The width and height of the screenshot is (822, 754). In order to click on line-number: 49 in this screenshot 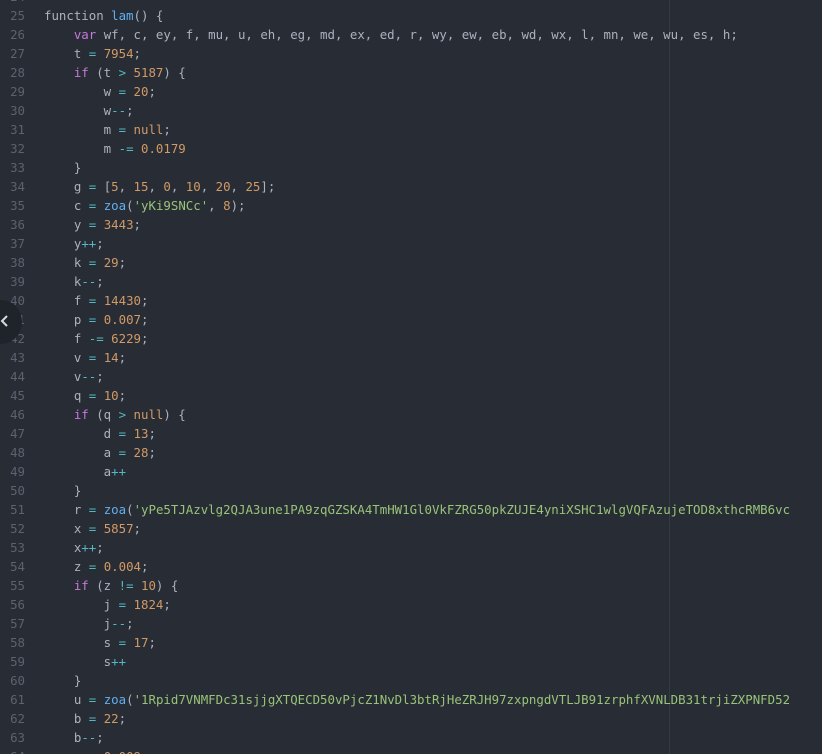, I will do `click(17, 471)`.